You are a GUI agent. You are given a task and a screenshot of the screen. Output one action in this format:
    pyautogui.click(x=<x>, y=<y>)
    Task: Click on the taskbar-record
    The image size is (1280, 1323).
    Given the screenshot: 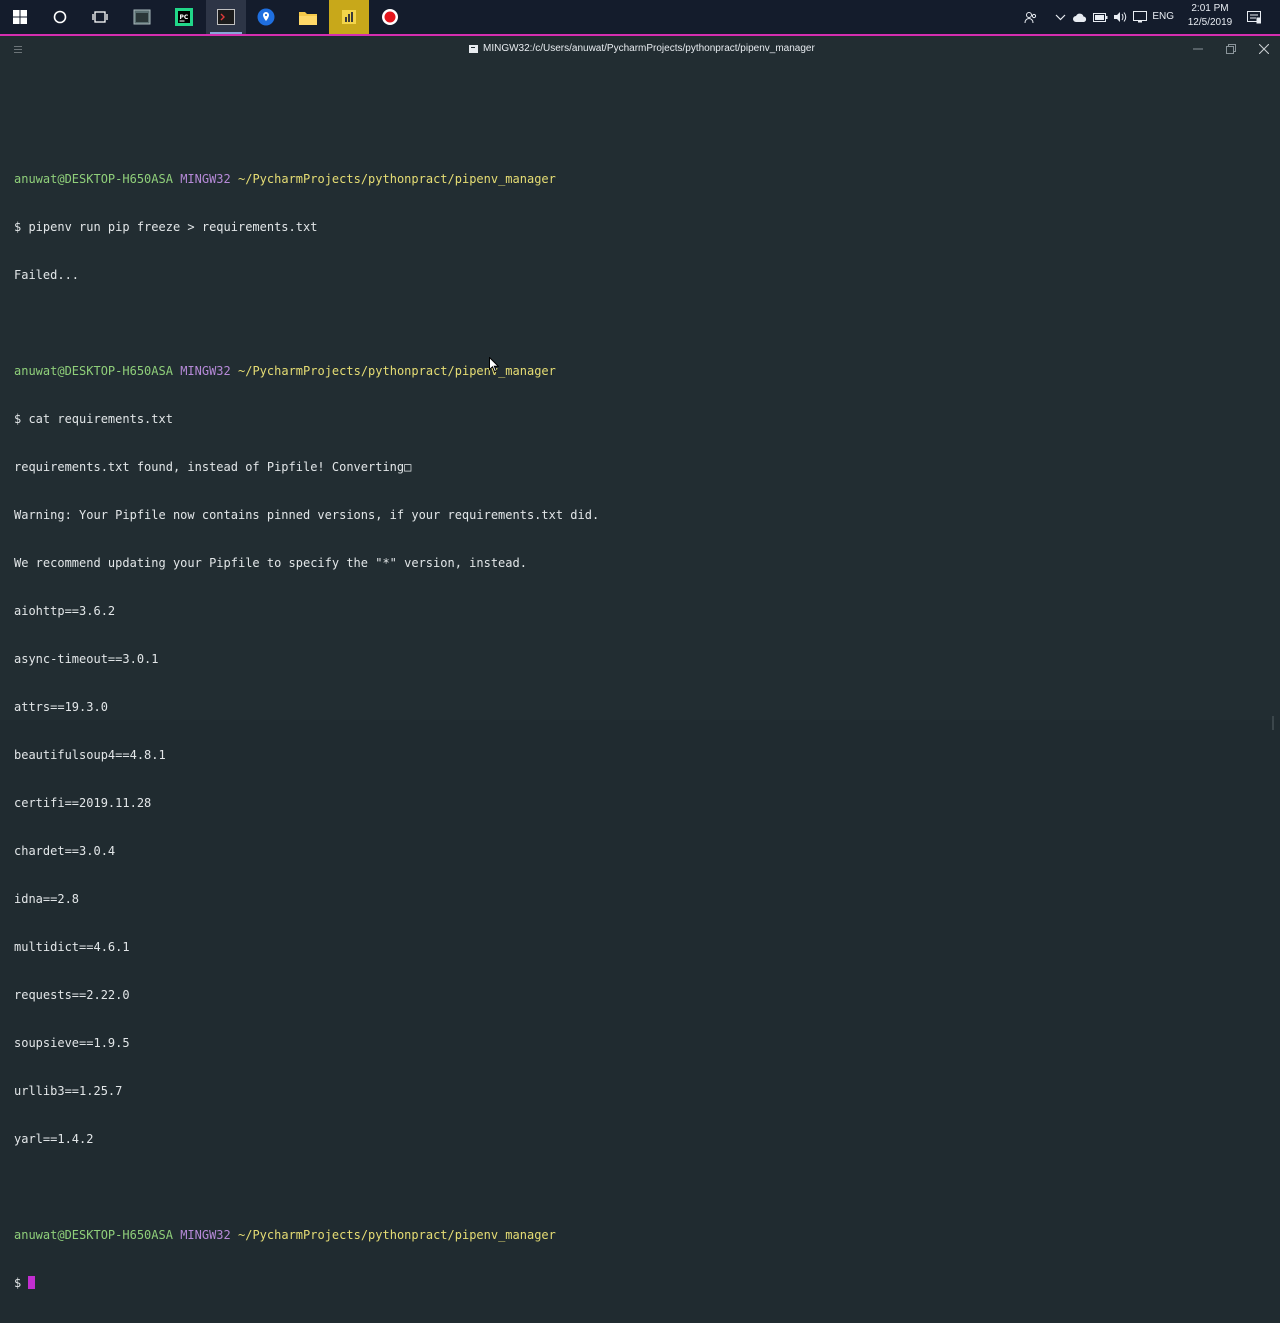 What is the action you would take?
    pyautogui.click(x=390, y=17)
    